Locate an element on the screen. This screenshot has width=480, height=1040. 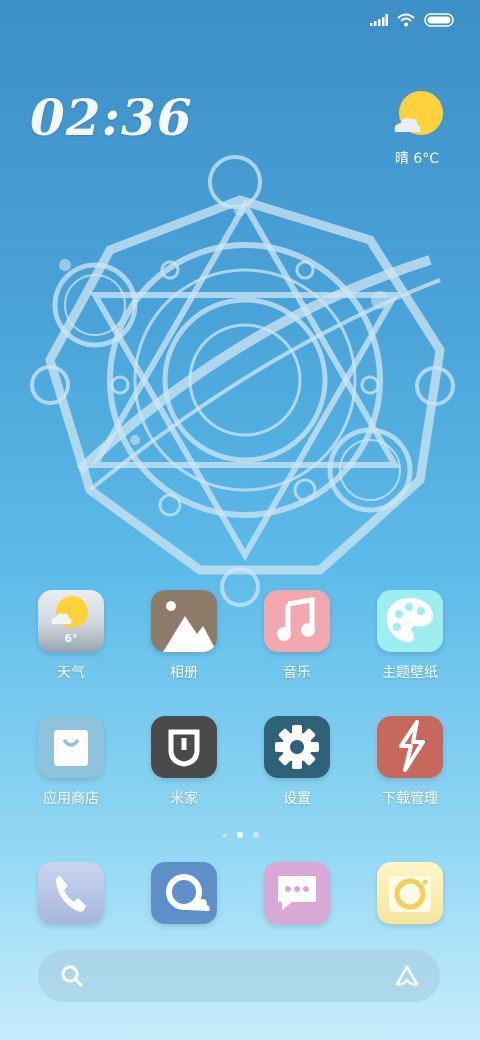
app-store: 应用商店 is located at coordinates (71, 762).